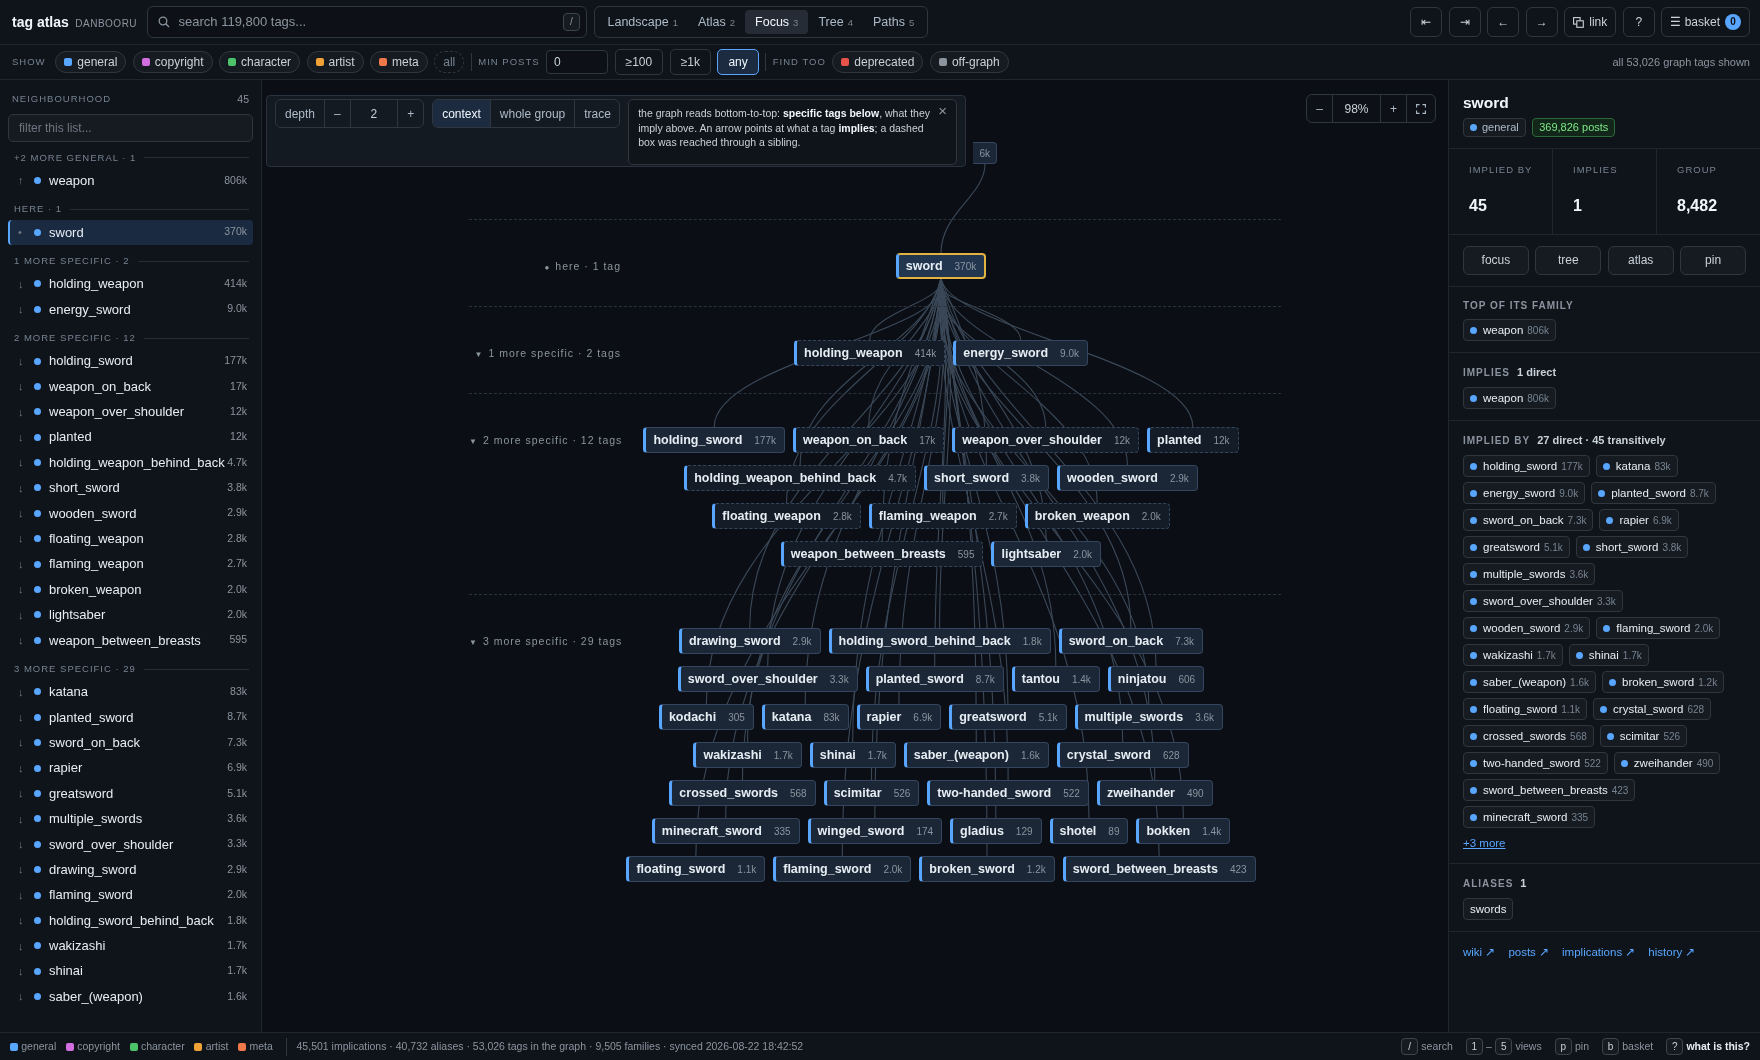 The height and width of the screenshot is (1060, 1760). What do you see at coordinates (1516, 547) in the screenshot?
I see `tag-chip: greatsword 5.1k` at bounding box center [1516, 547].